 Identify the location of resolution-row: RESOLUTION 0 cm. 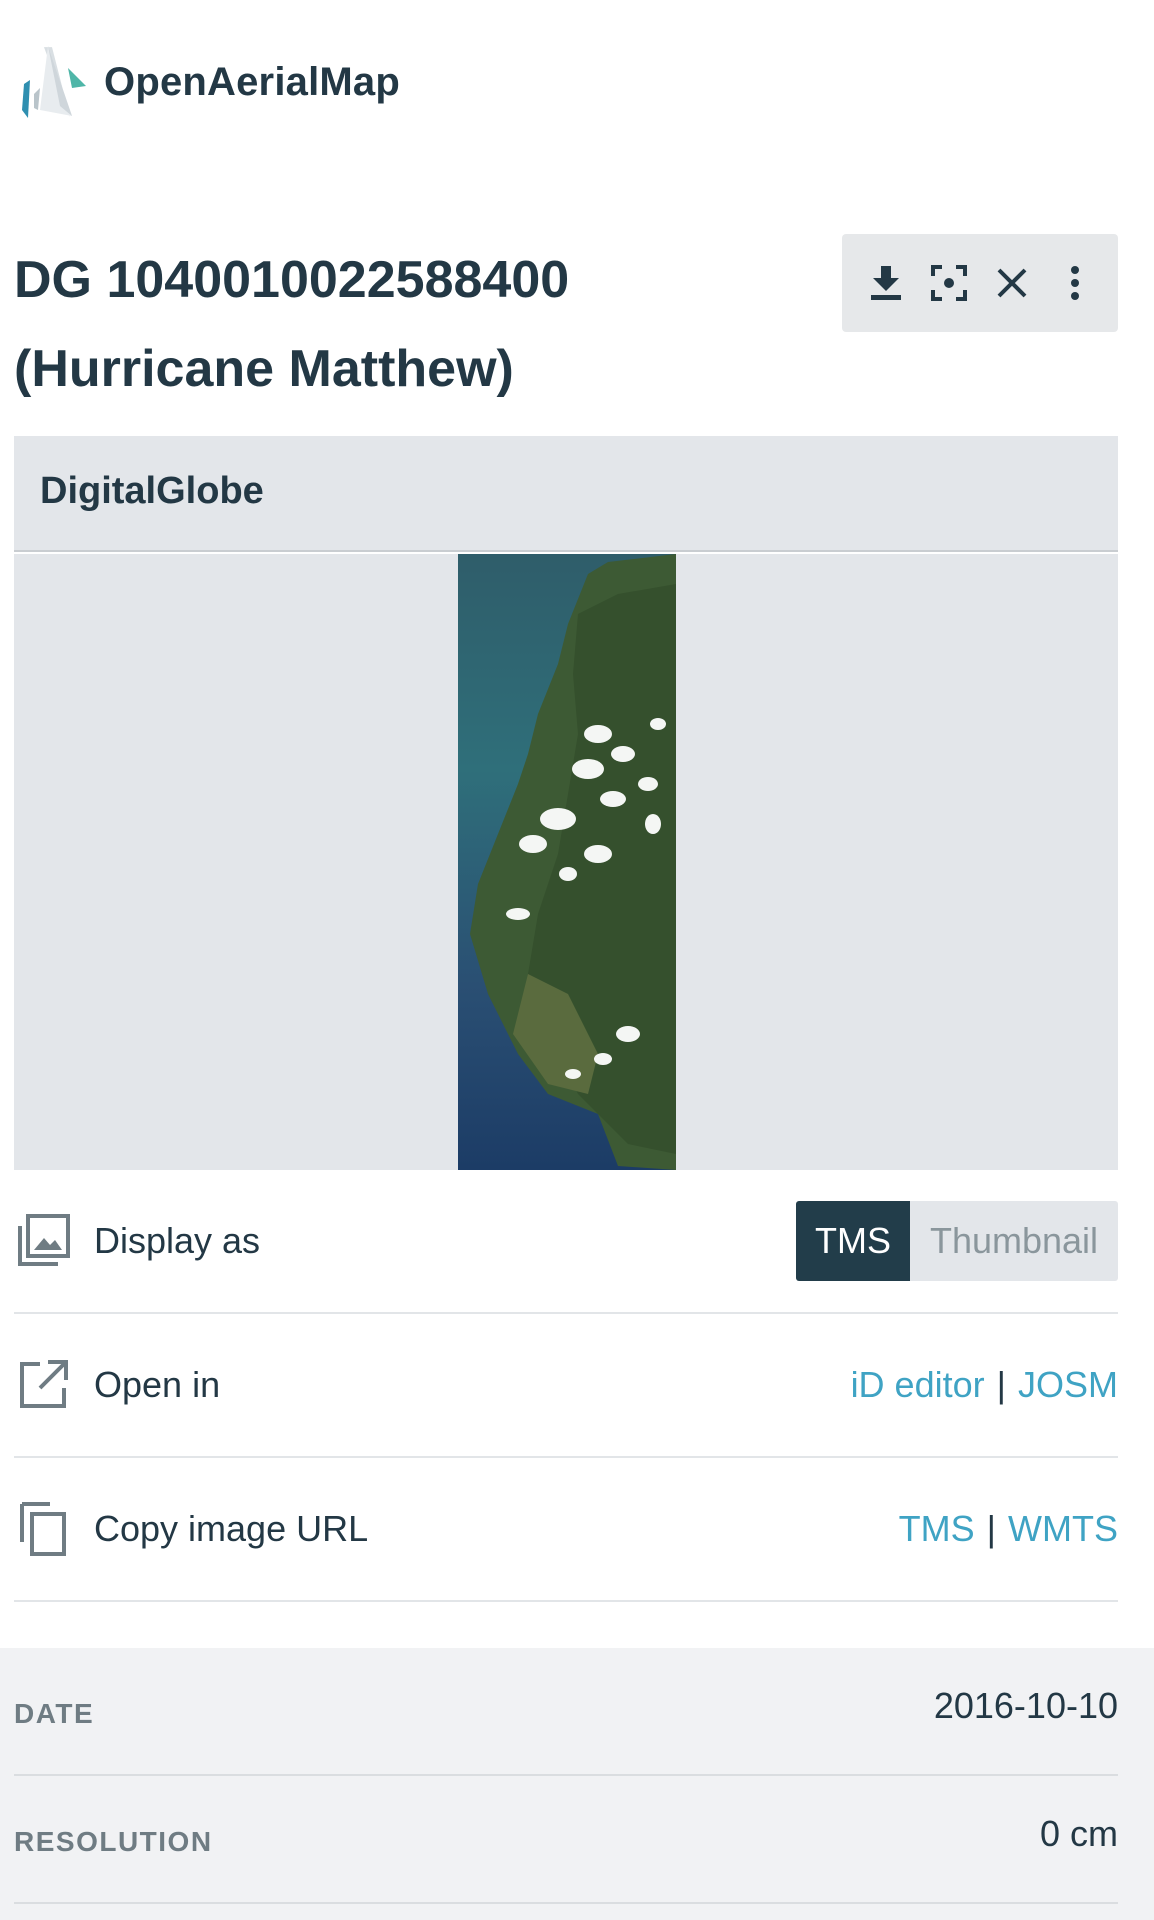
(566, 1840).